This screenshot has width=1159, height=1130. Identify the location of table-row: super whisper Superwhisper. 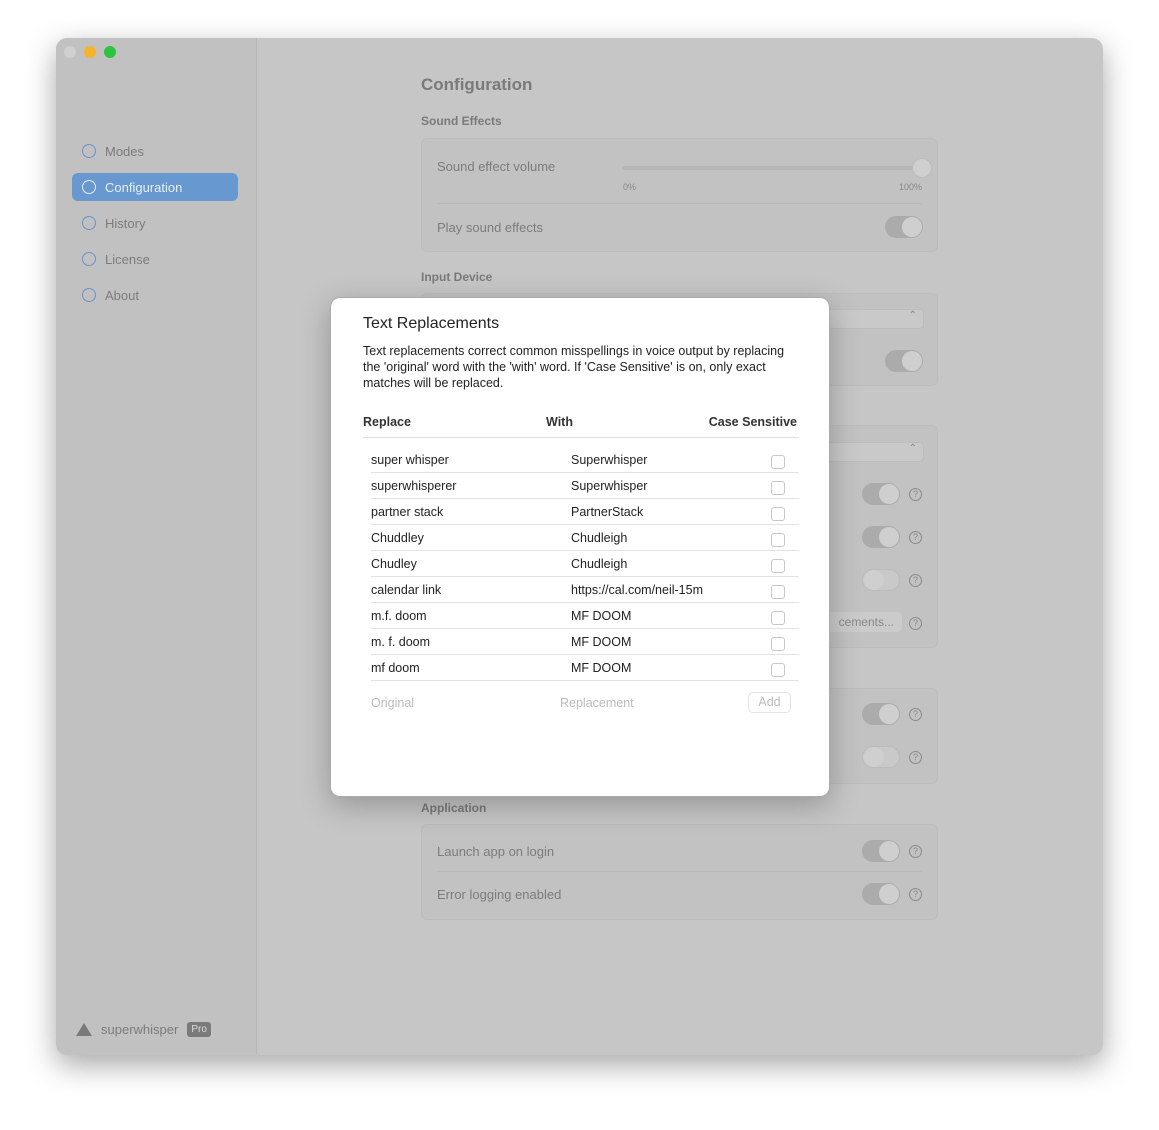
(585, 460).